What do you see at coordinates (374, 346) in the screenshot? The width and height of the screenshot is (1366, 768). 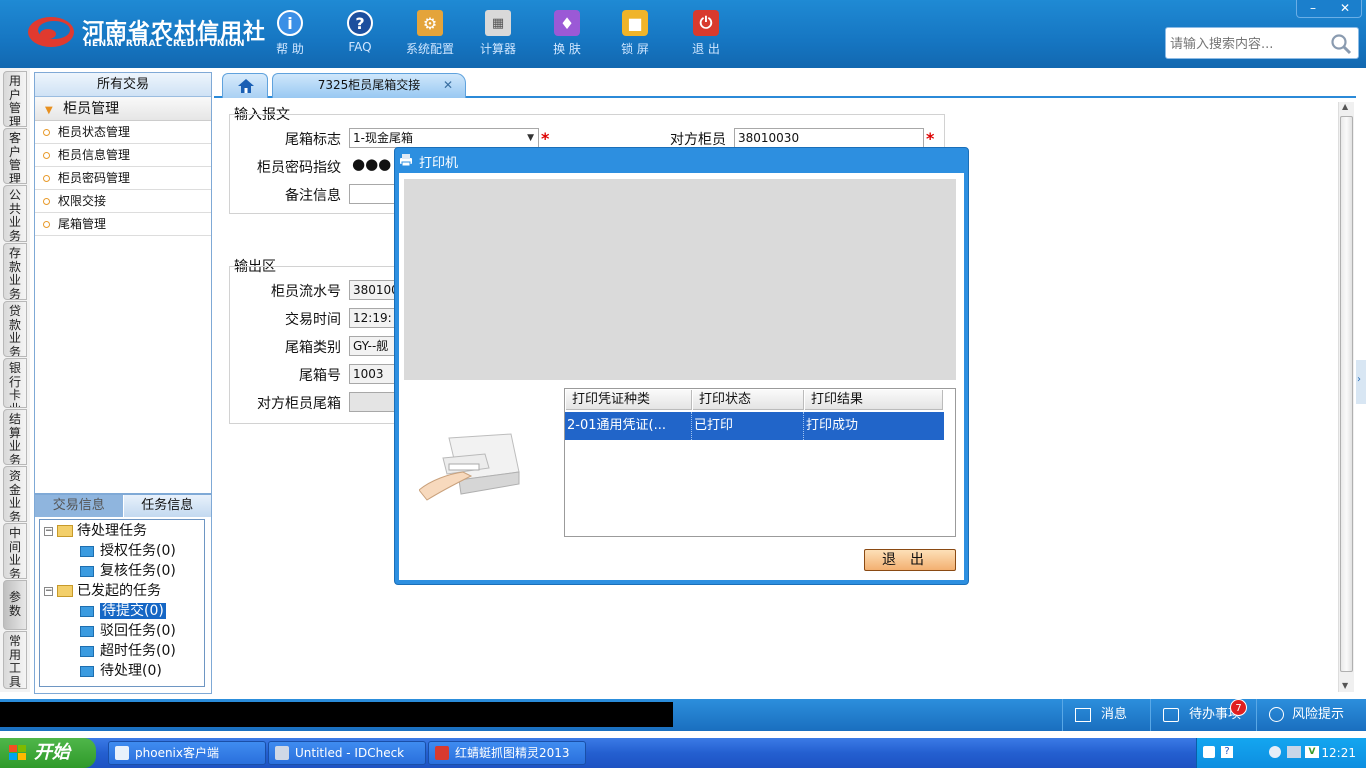 I see `category-field: GY--舰` at bounding box center [374, 346].